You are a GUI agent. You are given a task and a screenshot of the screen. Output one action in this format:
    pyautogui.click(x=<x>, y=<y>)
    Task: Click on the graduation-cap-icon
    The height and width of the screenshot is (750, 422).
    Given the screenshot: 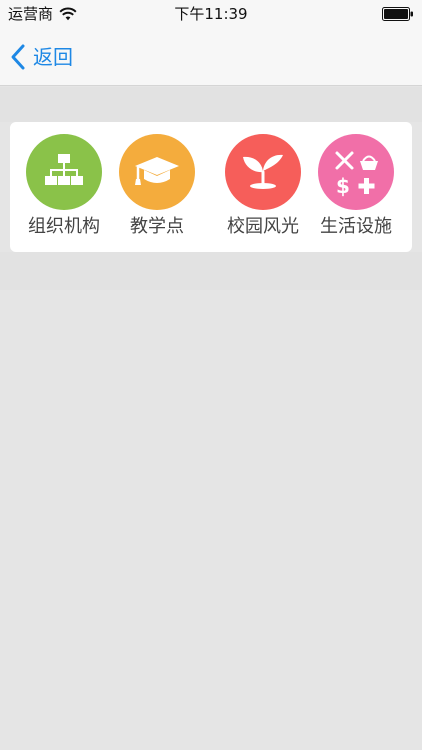 What is the action you would take?
    pyautogui.click(x=157, y=172)
    